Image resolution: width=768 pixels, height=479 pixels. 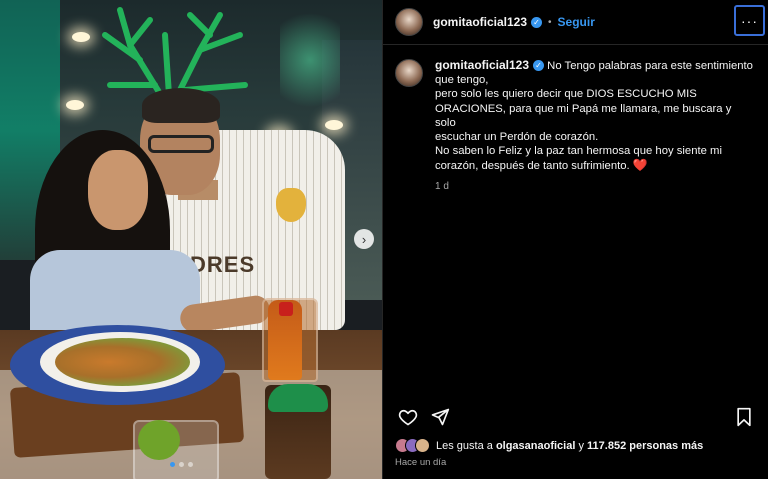 What do you see at coordinates (223, 264) in the screenshot?
I see `jersey-text: DRES` at bounding box center [223, 264].